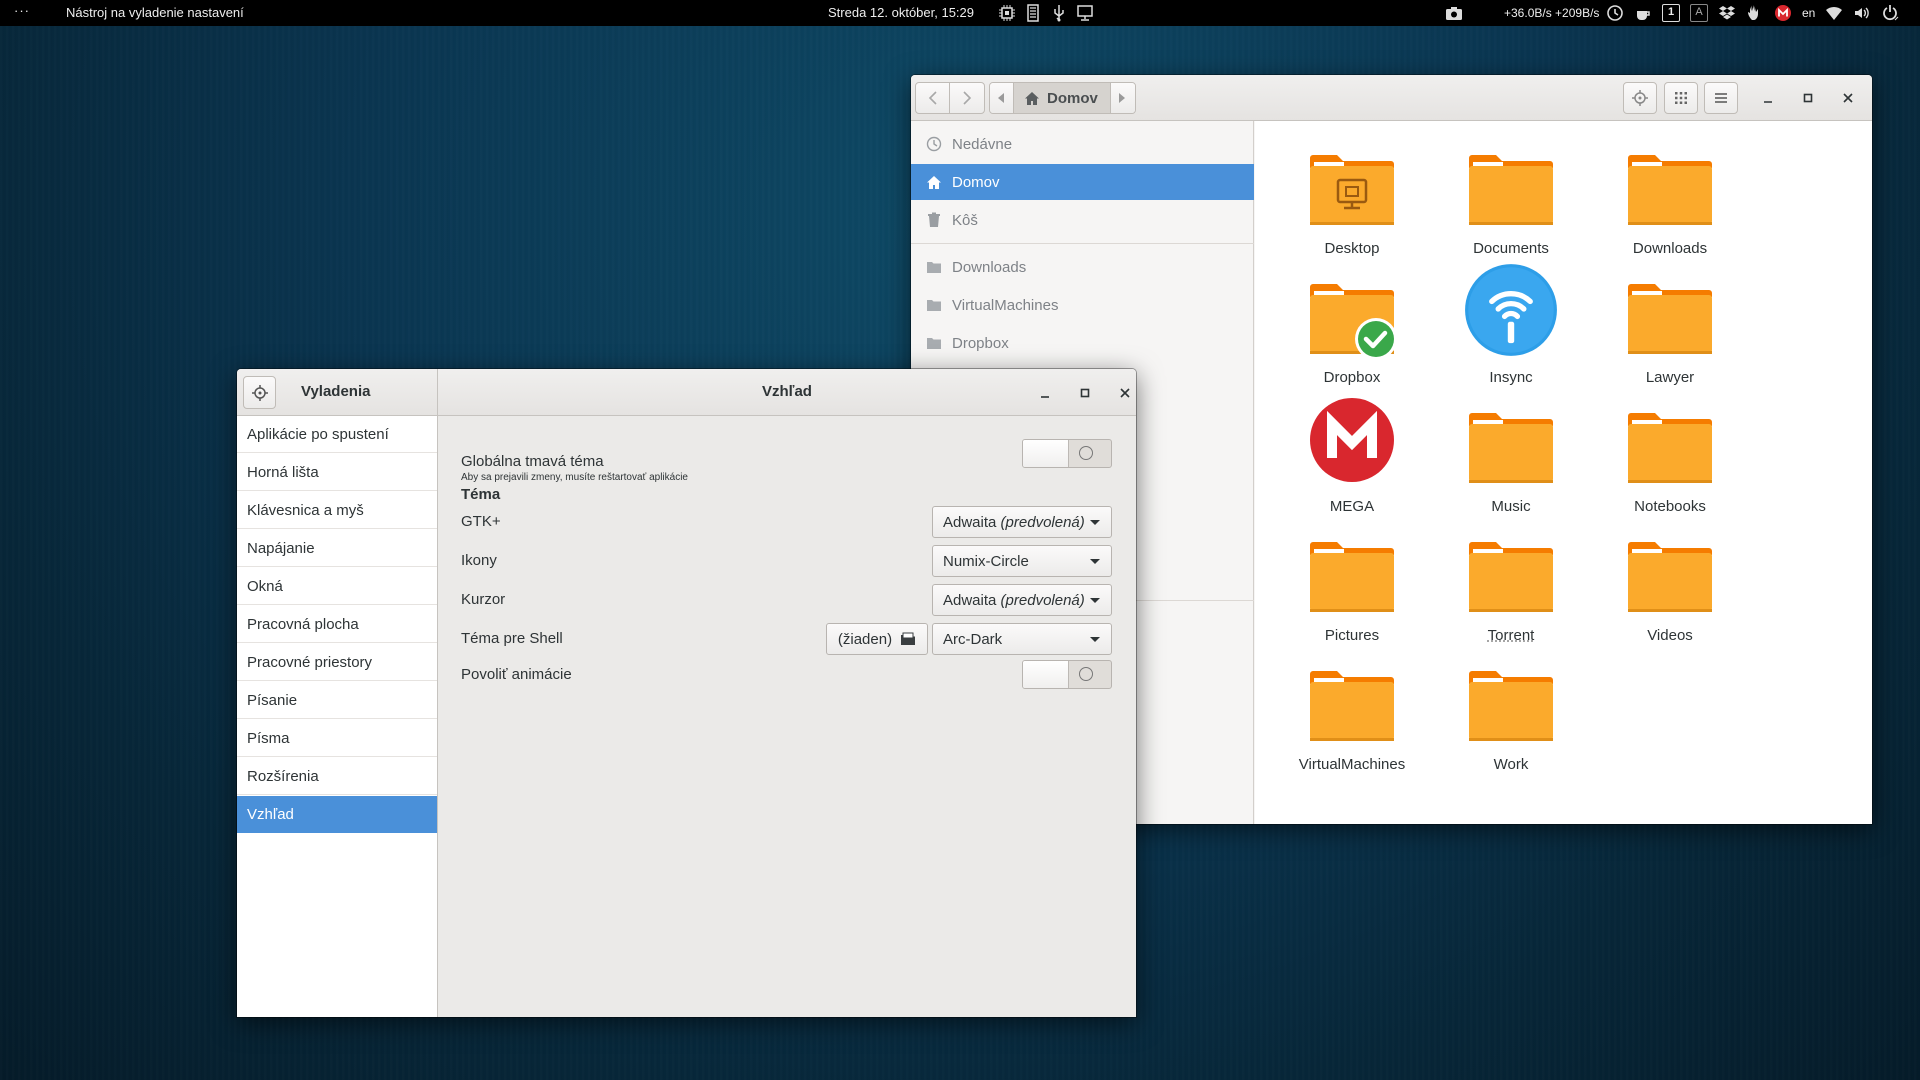 Image resolution: width=1920 pixels, height=1080 pixels. I want to click on tweak-item-workspaces: Pracovné priestory, so click(337, 662).